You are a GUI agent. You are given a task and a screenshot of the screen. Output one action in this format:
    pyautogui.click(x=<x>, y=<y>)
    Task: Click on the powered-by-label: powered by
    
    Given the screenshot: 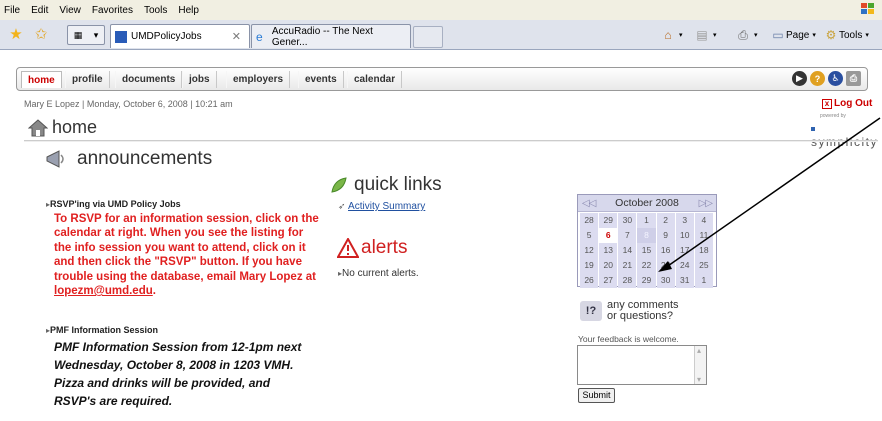 What is the action you would take?
    pyautogui.click(x=833, y=116)
    